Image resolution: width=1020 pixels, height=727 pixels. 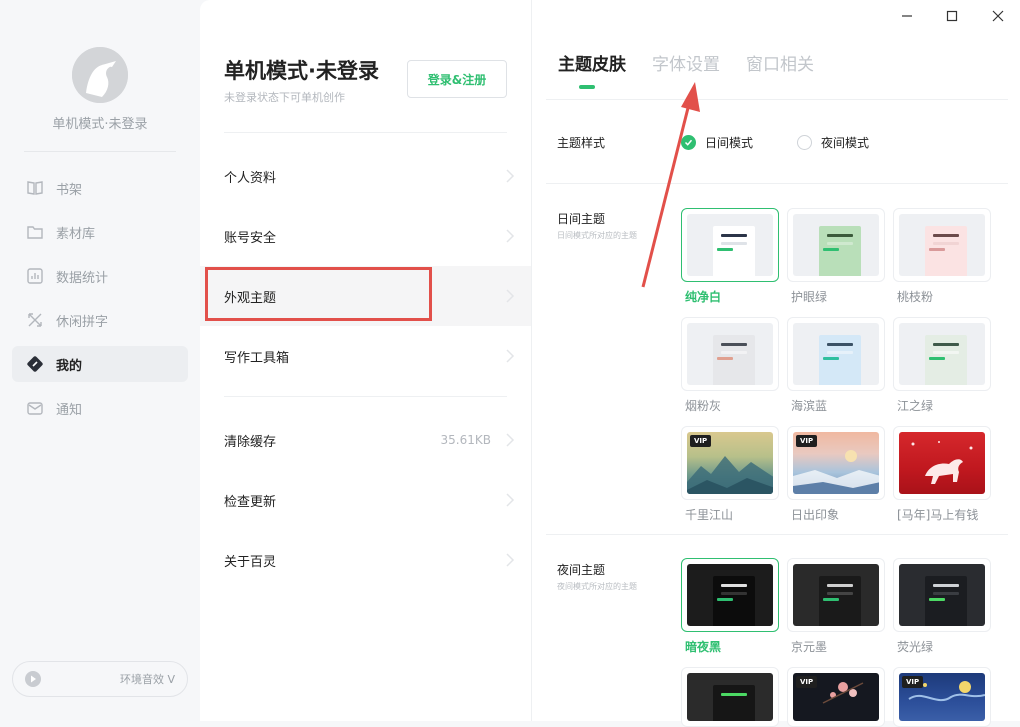 What do you see at coordinates (809, 406) in the screenshot?
I see `theme-label: 海滨蓝` at bounding box center [809, 406].